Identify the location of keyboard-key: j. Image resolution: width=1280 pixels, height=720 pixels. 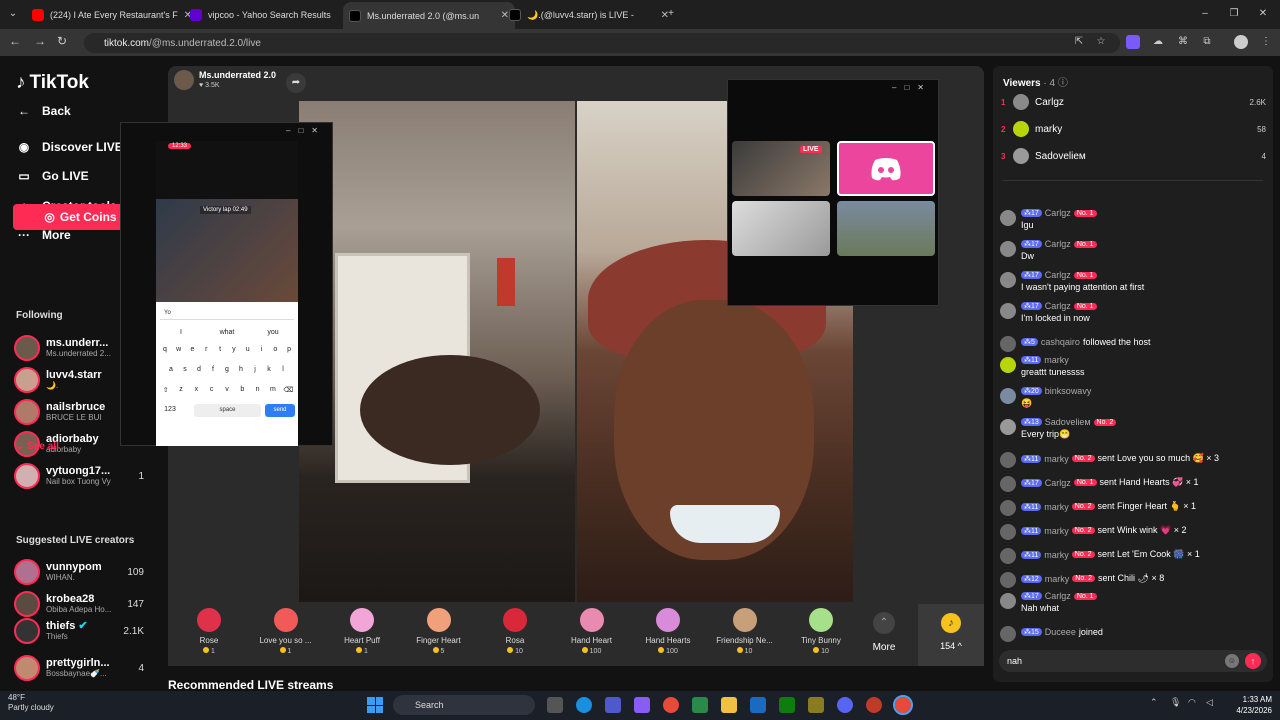
(255, 369).